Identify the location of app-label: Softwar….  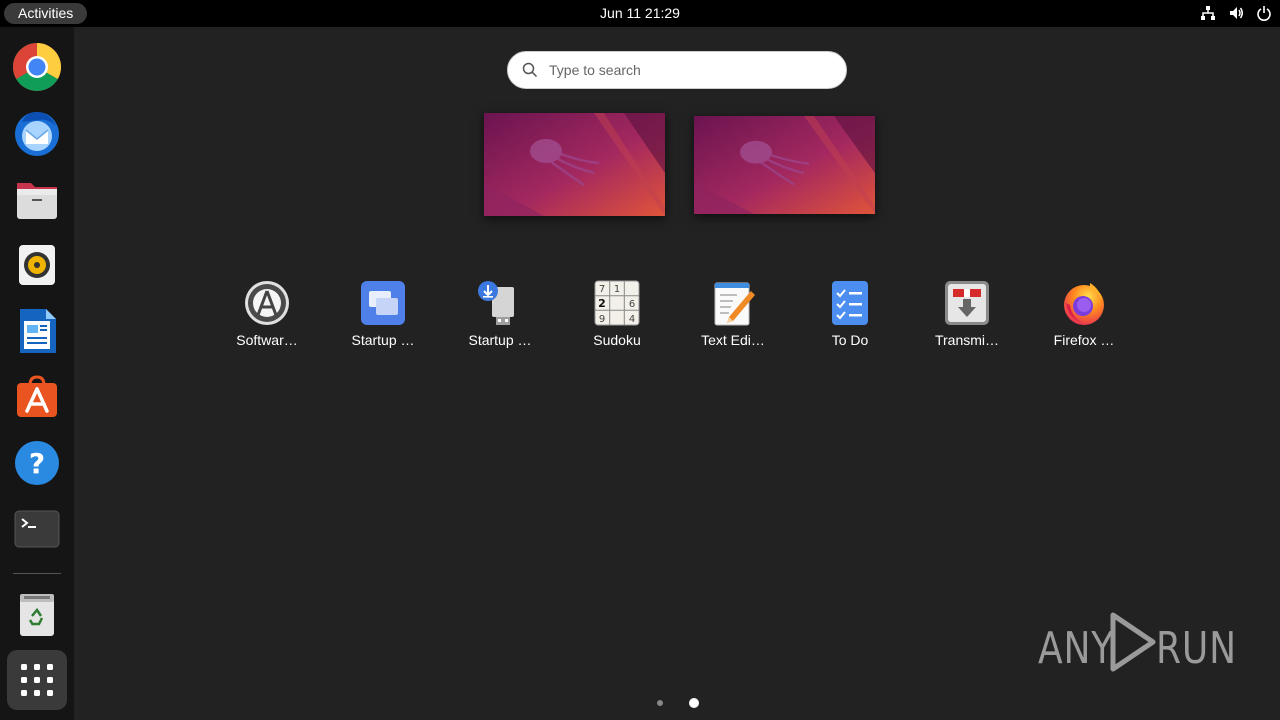
(267, 340).